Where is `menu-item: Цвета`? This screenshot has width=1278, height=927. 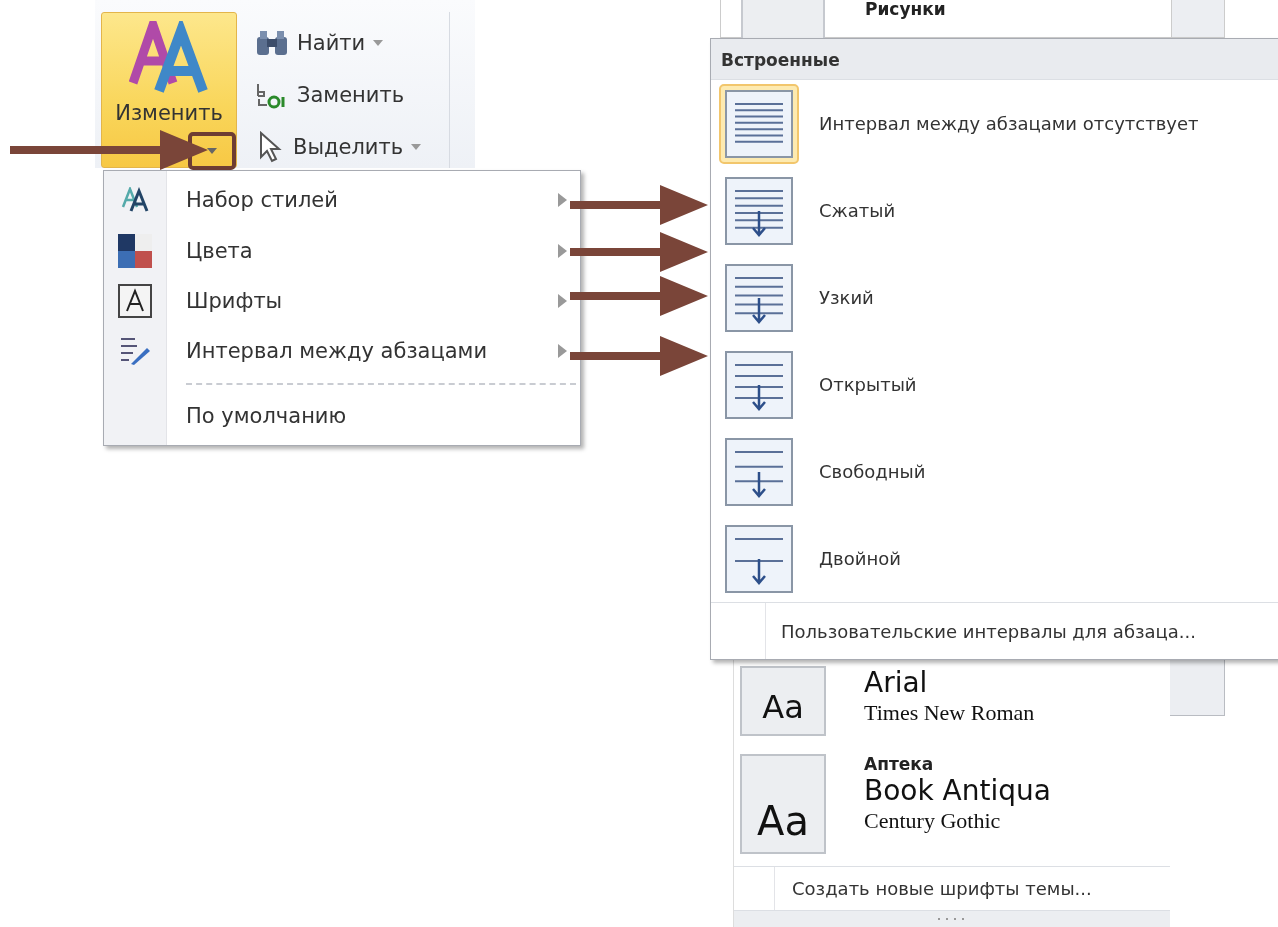 menu-item: Цвета is located at coordinates (342, 250).